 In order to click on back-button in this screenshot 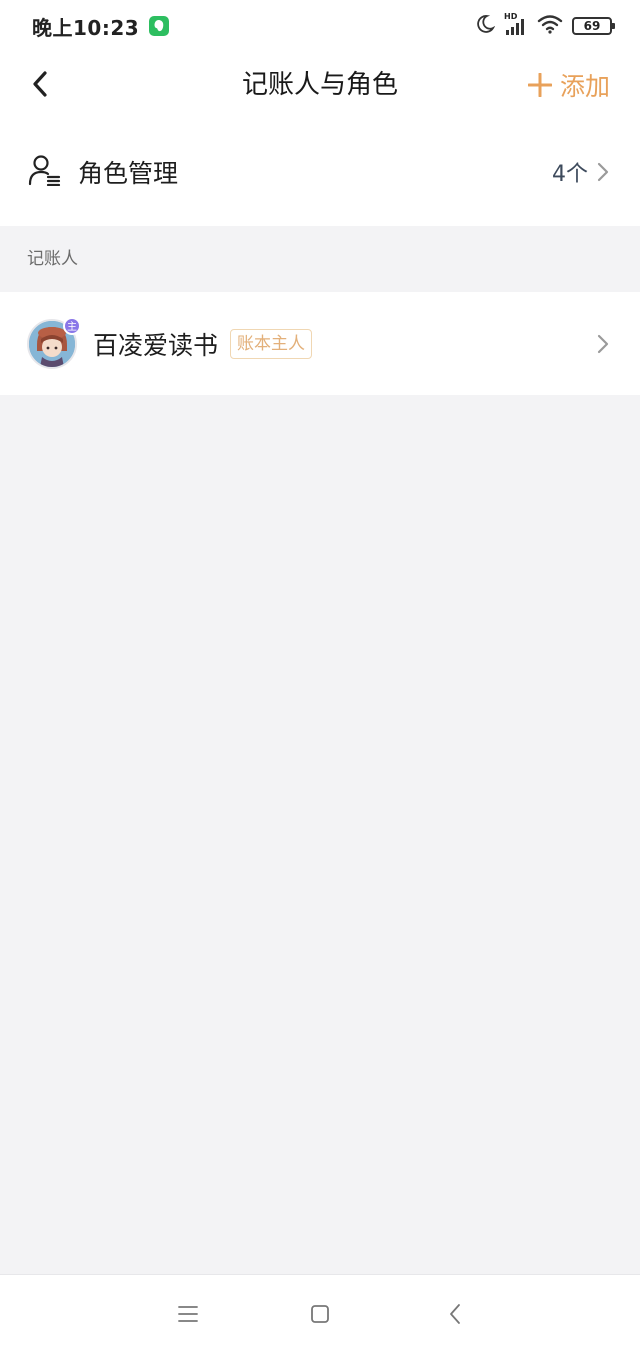, I will do `click(40, 84)`.